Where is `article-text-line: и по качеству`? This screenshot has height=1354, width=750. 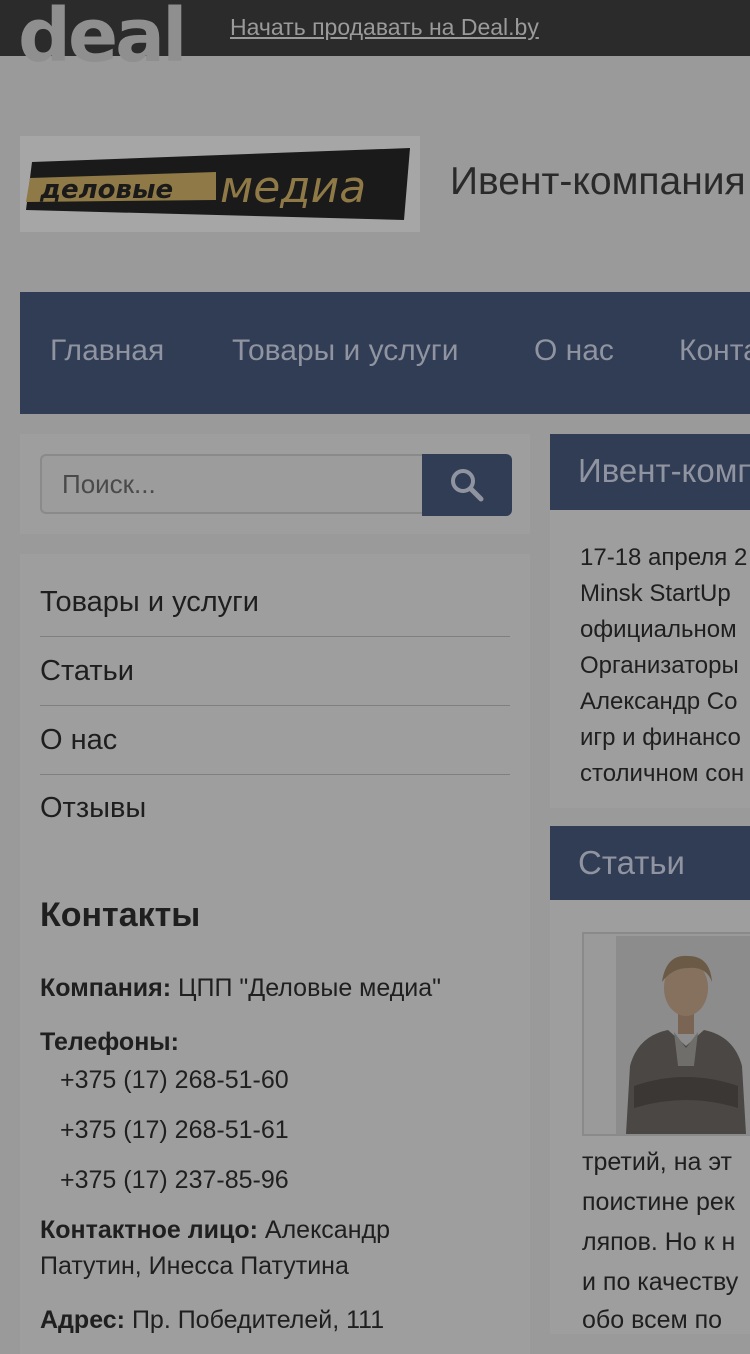
article-text-line: и по качеству is located at coordinates (660, 1282).